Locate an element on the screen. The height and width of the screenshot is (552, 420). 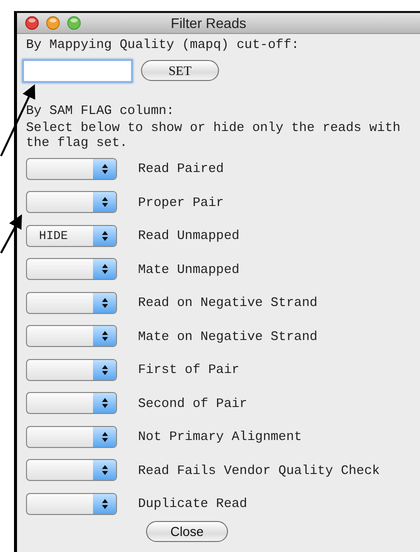
flag-label: First of Pair is located at coordinates (189, 370).